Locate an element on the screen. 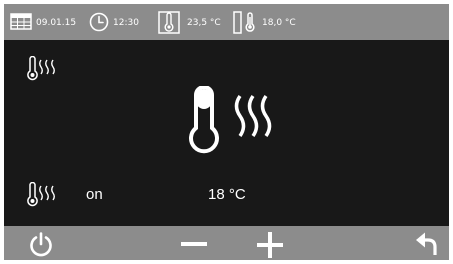  minus-icon is located at coordinates (194, 244).